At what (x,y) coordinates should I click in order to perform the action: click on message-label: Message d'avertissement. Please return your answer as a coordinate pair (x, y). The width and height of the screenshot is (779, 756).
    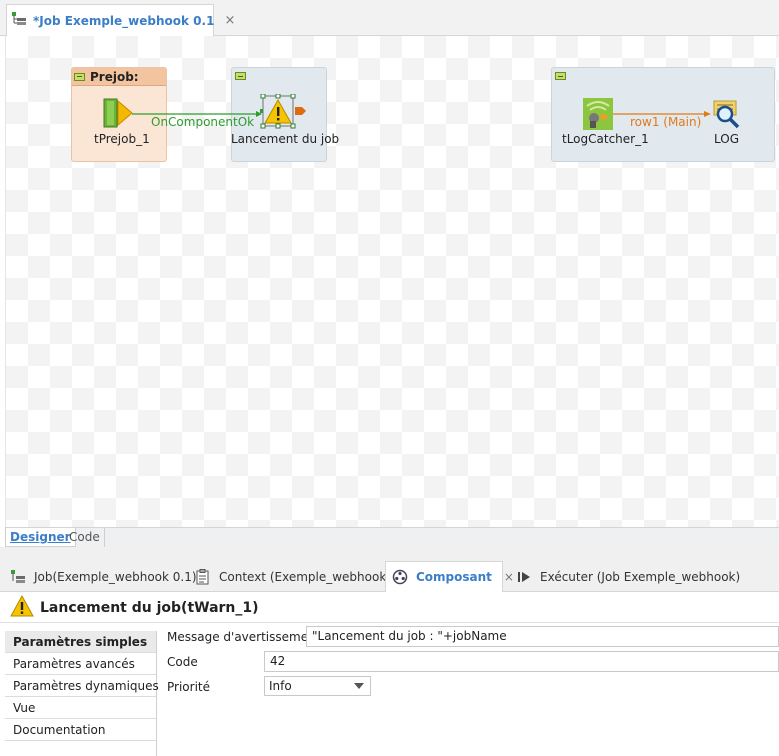
    Looking at the image, I should click on (244, 637).